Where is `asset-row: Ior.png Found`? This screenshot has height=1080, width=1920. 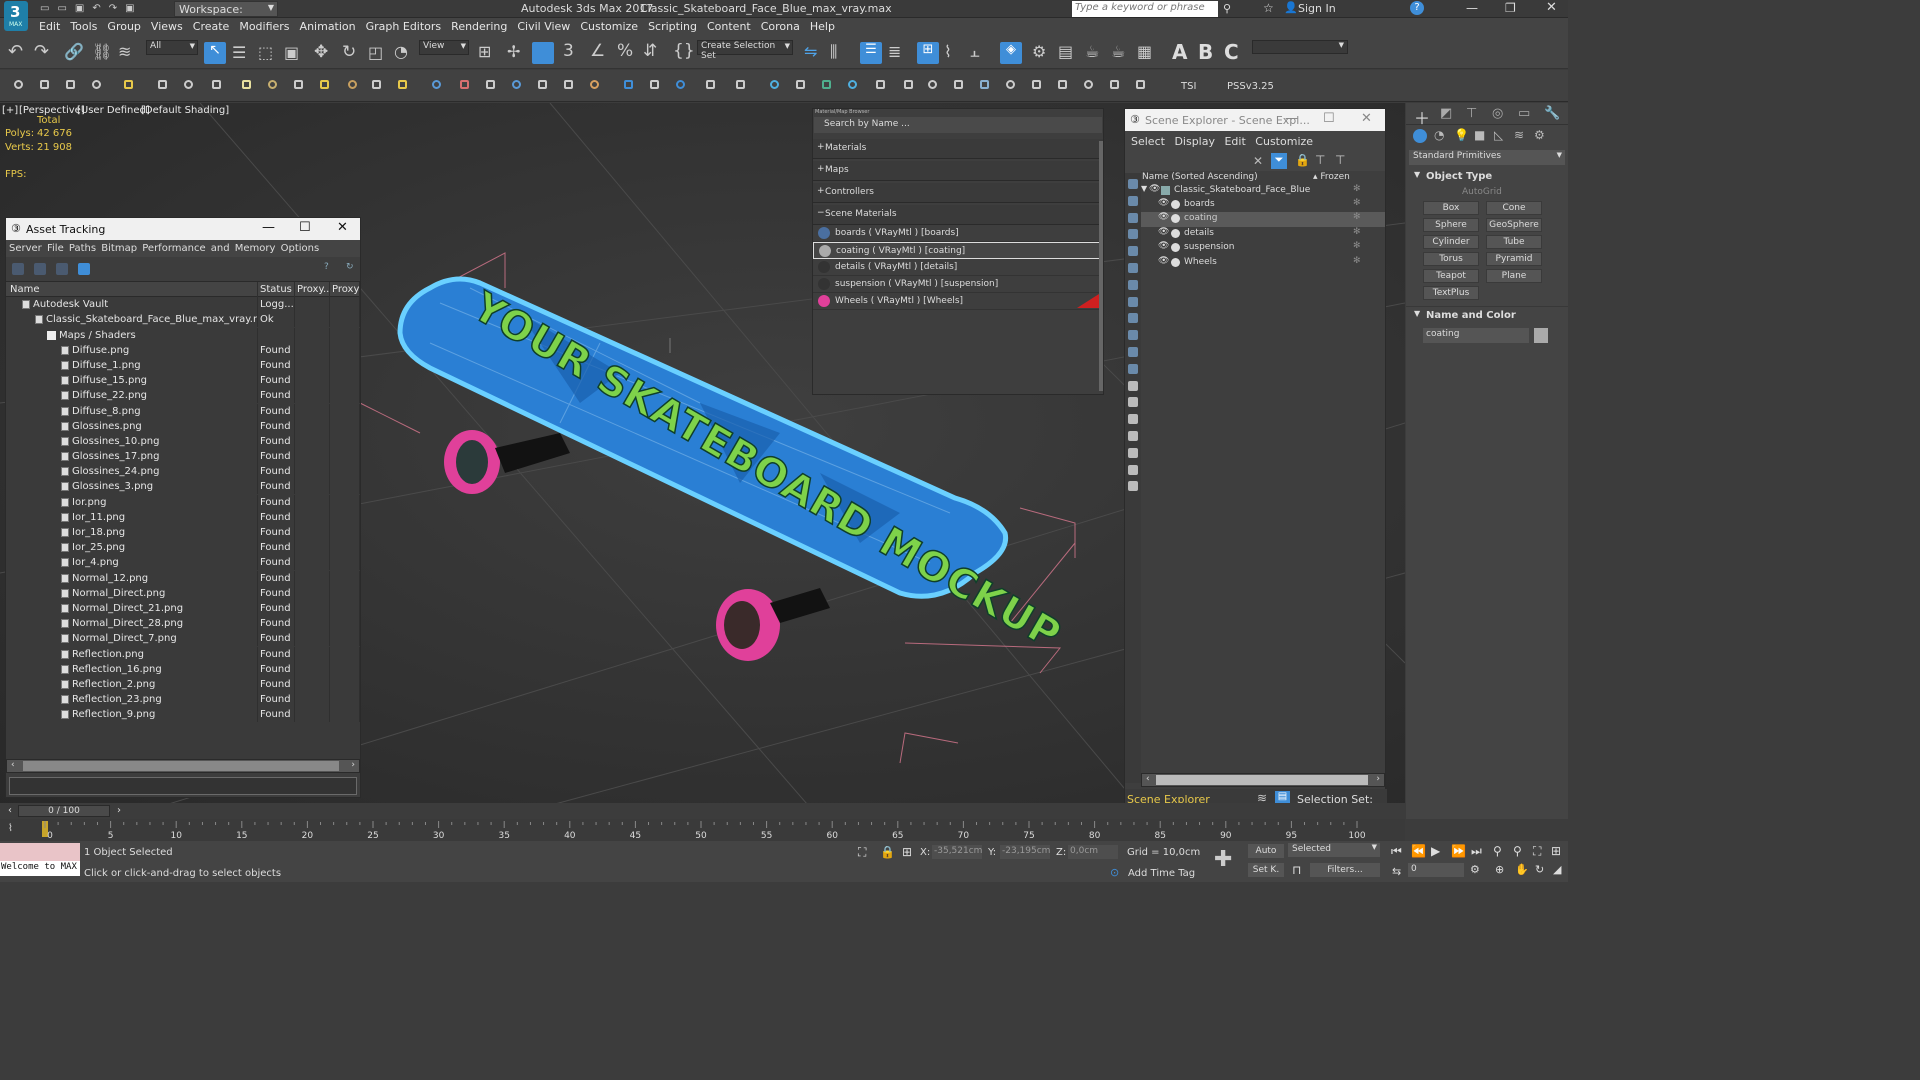
asset-row: Ior.png Found is located at coordinates (183, 502).